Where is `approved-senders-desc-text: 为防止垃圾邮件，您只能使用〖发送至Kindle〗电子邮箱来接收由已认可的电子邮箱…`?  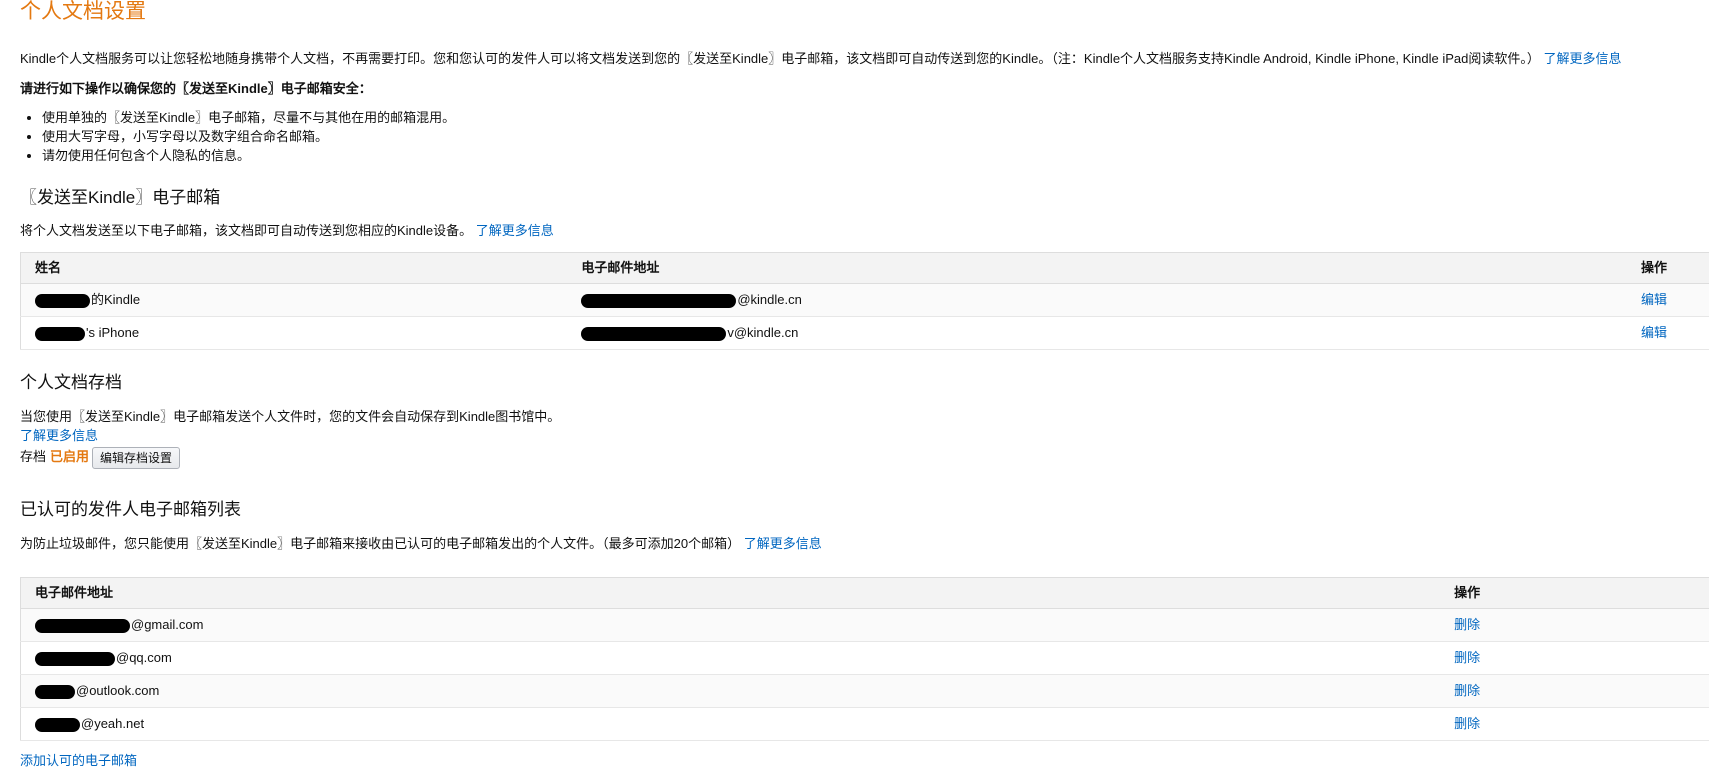
approved-senders-desc-text: 为防止垃圾邮件，您只能使用〖发送至Kindle〗电子邮箱来接收由已认可的电子邮箱… is located at coordinates (380, 543).